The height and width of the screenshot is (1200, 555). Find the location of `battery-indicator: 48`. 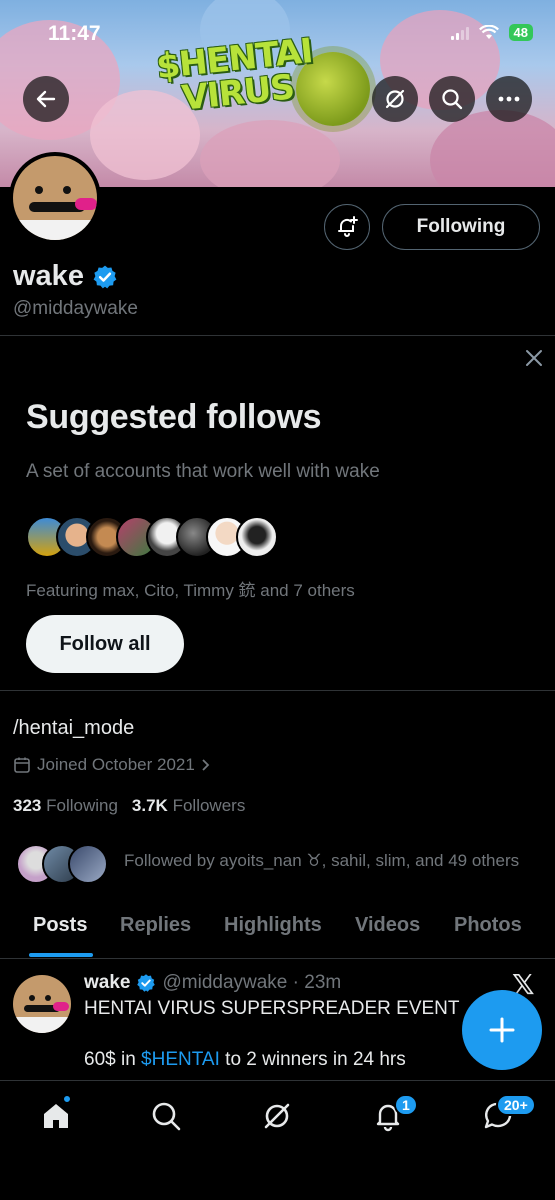

battery-indicator: 48 is located at coordinates (520, 32).